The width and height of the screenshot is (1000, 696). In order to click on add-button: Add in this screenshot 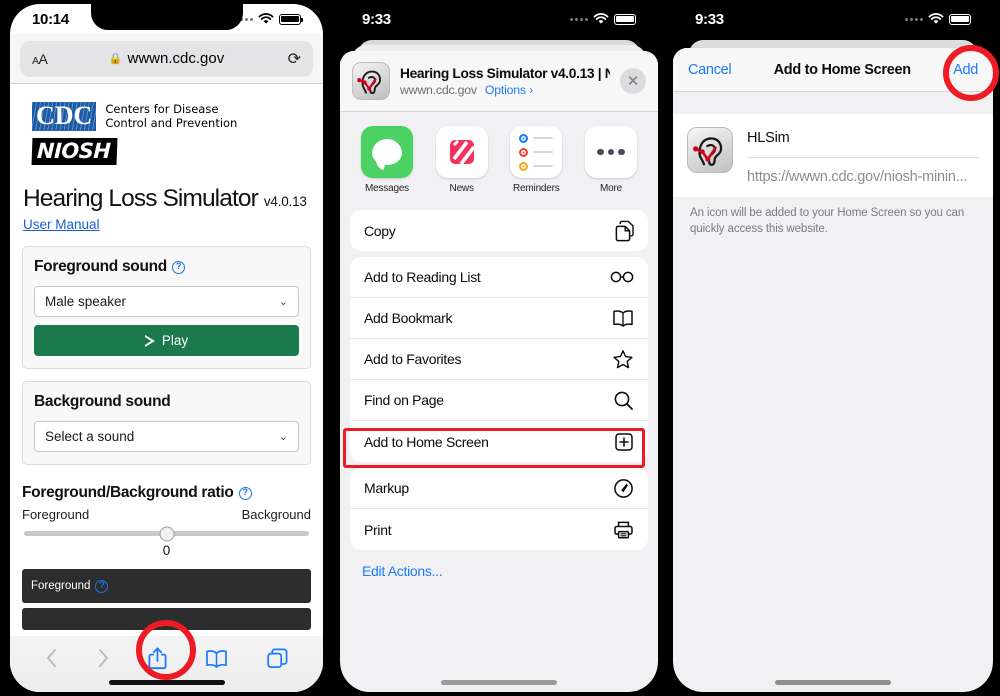, I will do `click(965, 70)`.